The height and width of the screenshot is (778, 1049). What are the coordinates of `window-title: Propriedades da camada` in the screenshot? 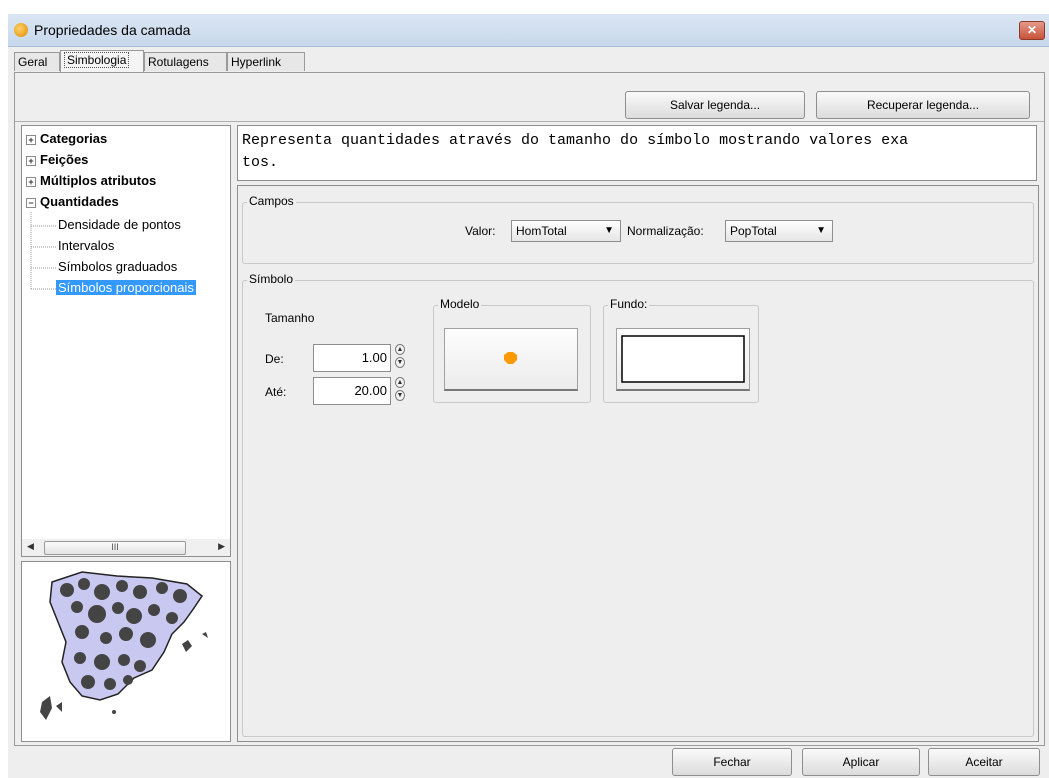 It's located at (112, 30).